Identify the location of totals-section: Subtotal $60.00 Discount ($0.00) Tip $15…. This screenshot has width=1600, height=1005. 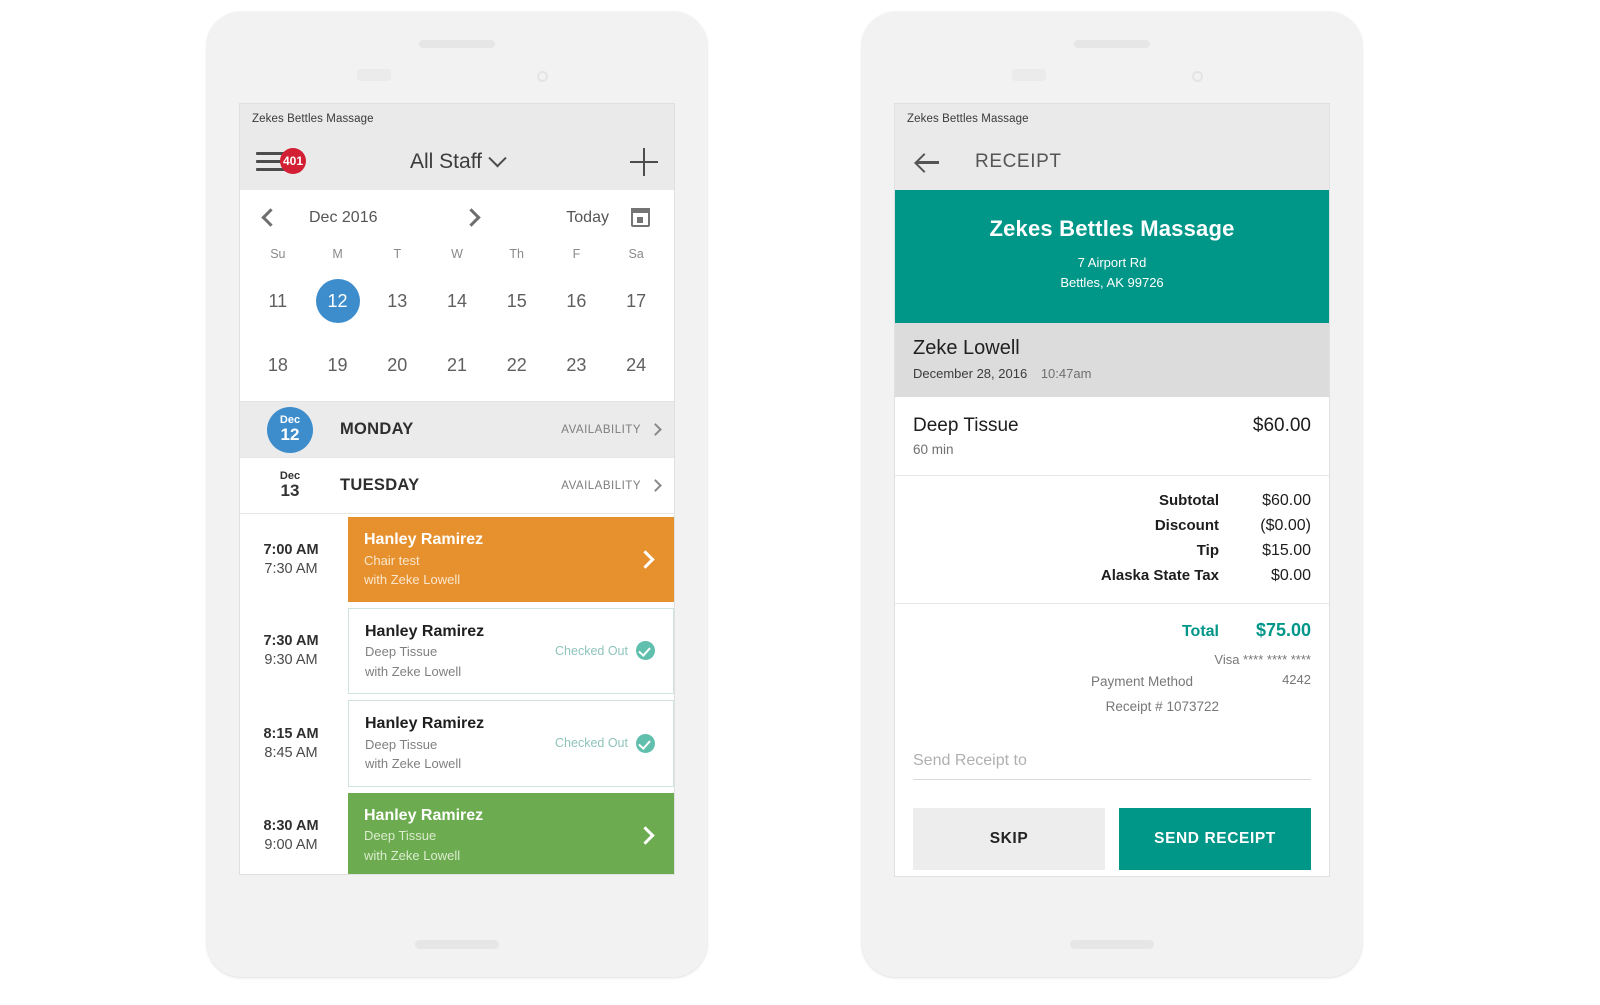
(1112, 540).